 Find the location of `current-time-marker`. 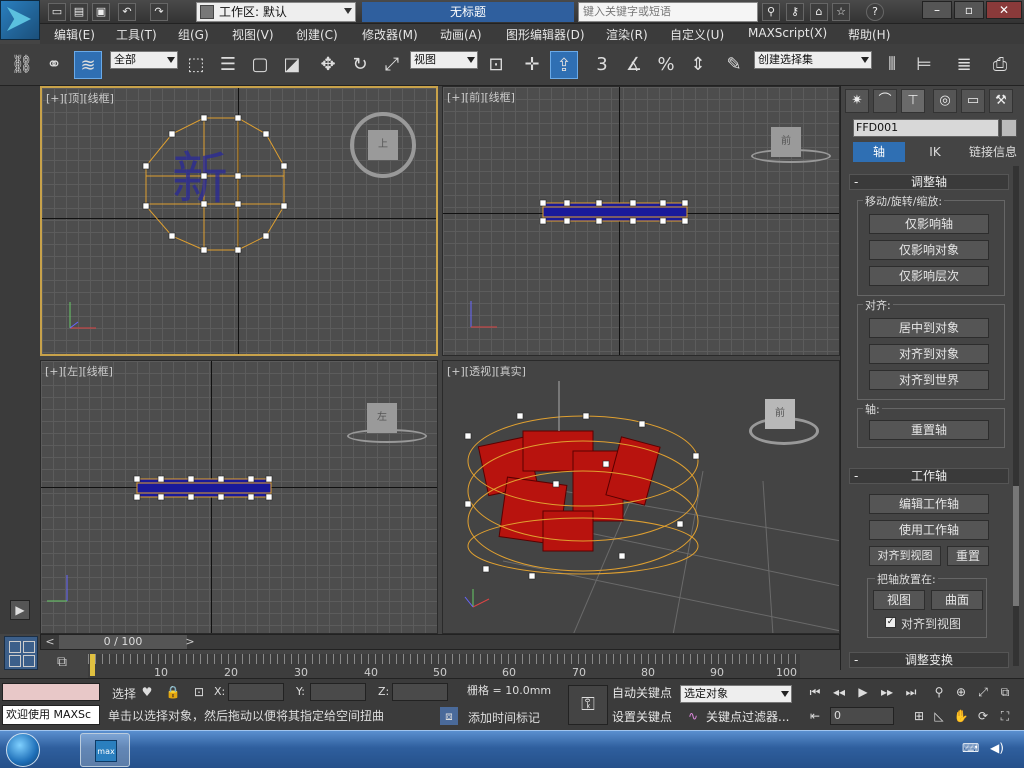

current-time-marker is located at coordinates (92, 665).